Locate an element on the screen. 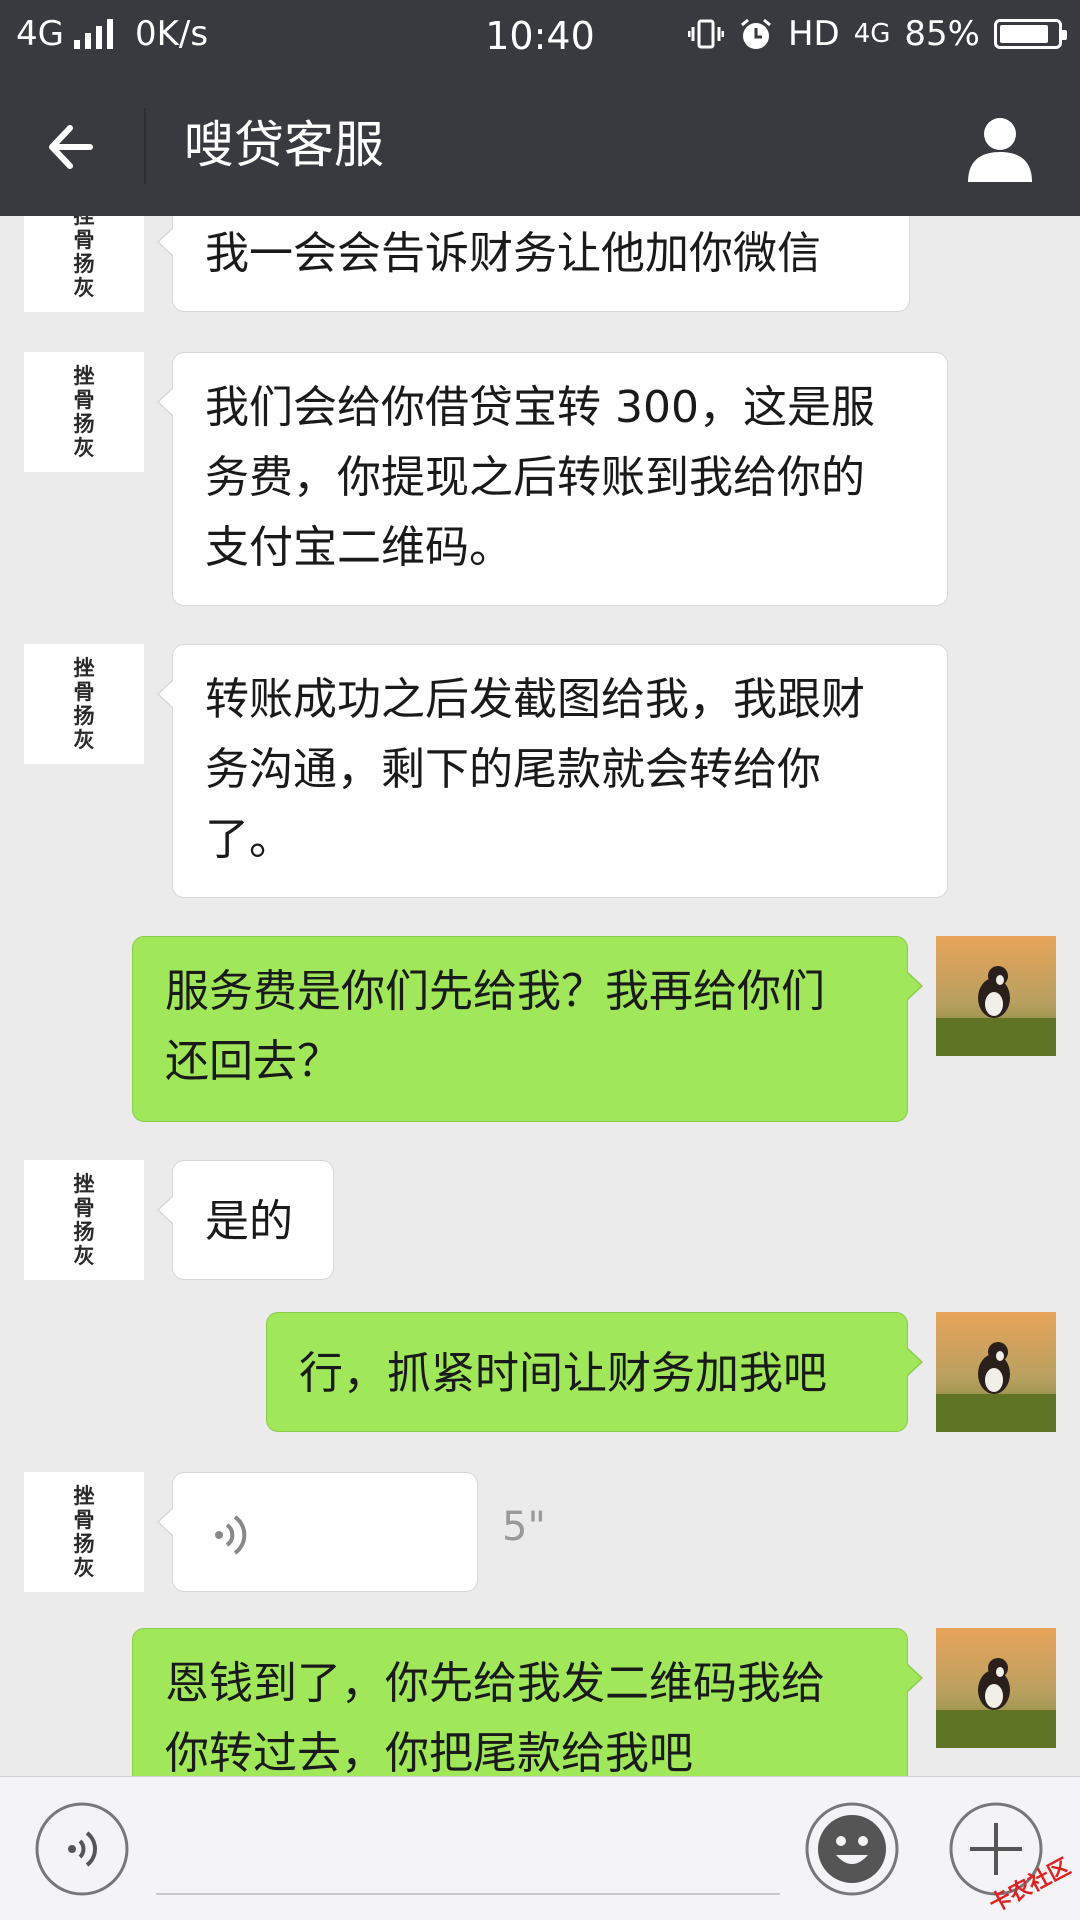  hd-indicator: HD is located at coordinates (813, 34).